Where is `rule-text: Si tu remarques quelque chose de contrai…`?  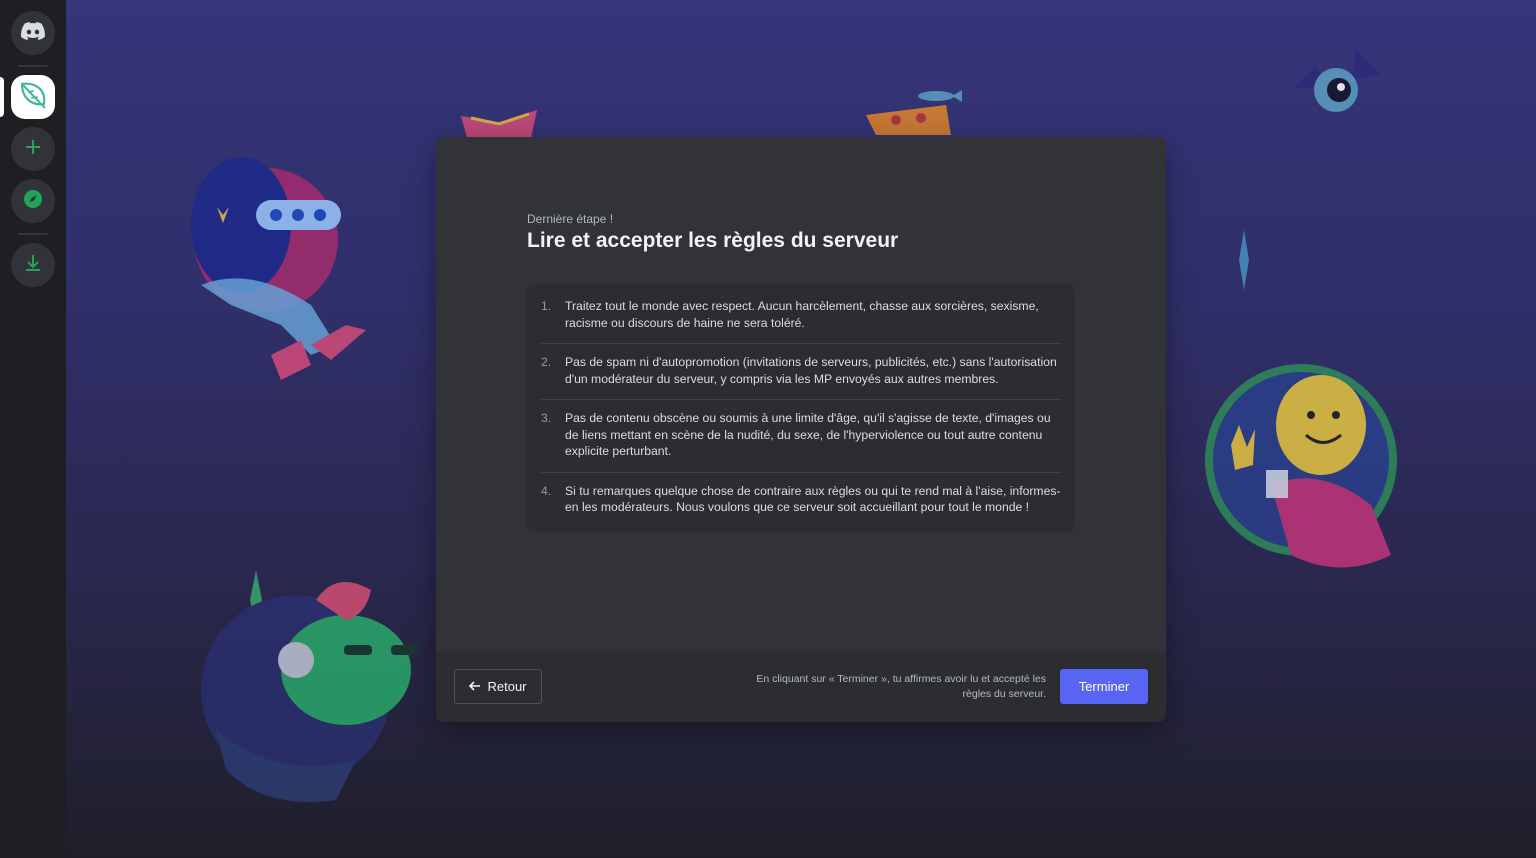
rule-text: Si tu remarques quelque chose de contrai… is located at coordinates (813, 499).